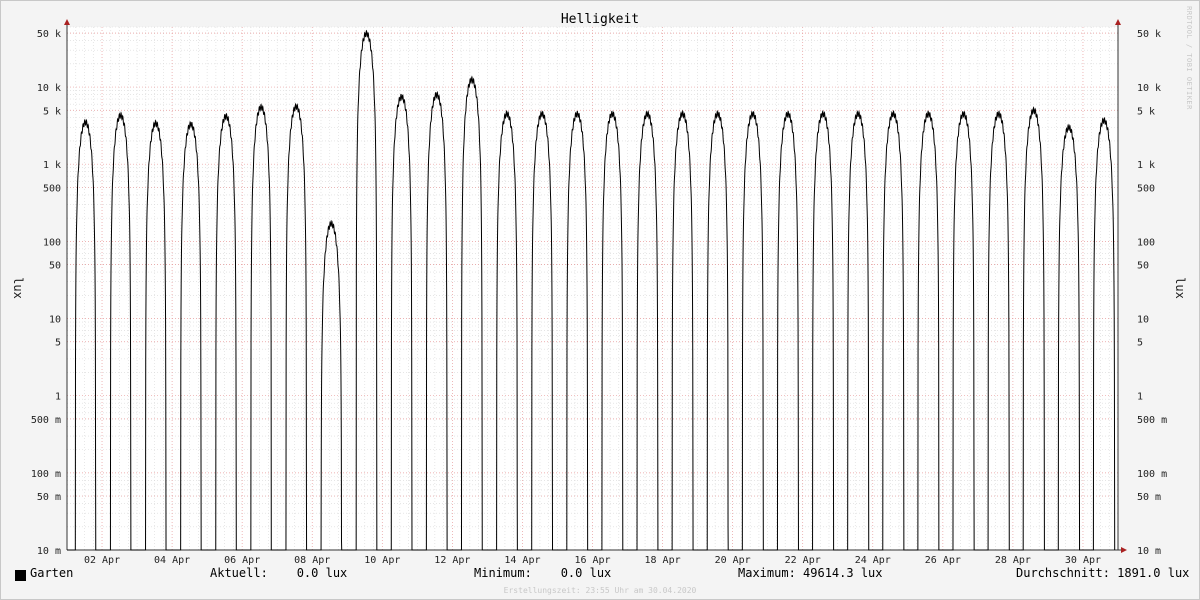 This screenshot has height=600, width=1200. What do you see at coordinates (58, 343) in the screenshot?
I see `y-tick-label-left: 5` at bounding box center [58, 343].